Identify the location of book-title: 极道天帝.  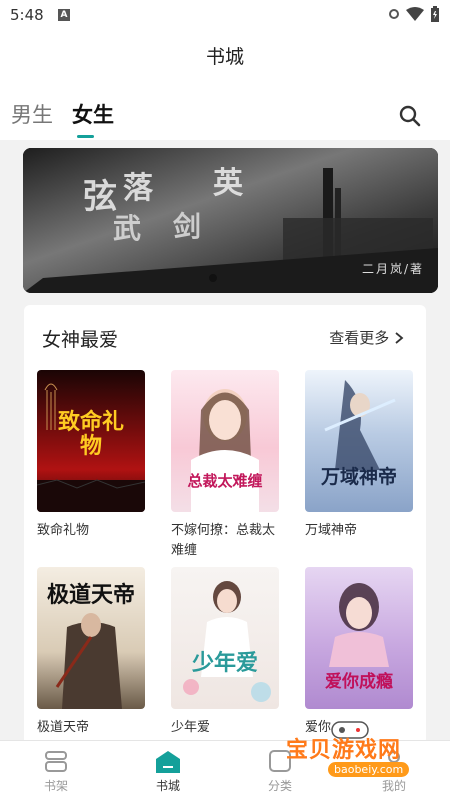
(63, 727).